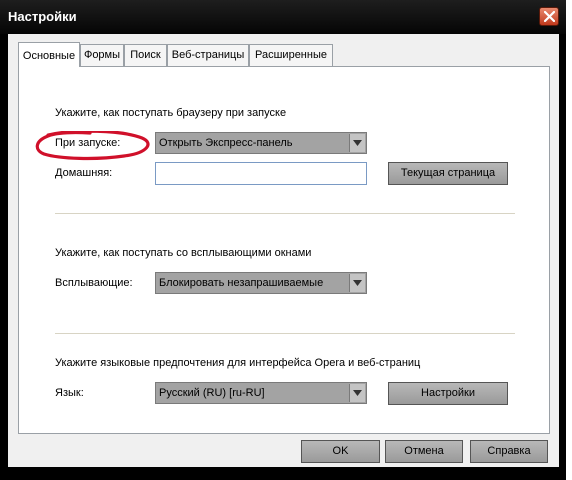  I want to click on tab-search: Поиск, so click(145, 55).